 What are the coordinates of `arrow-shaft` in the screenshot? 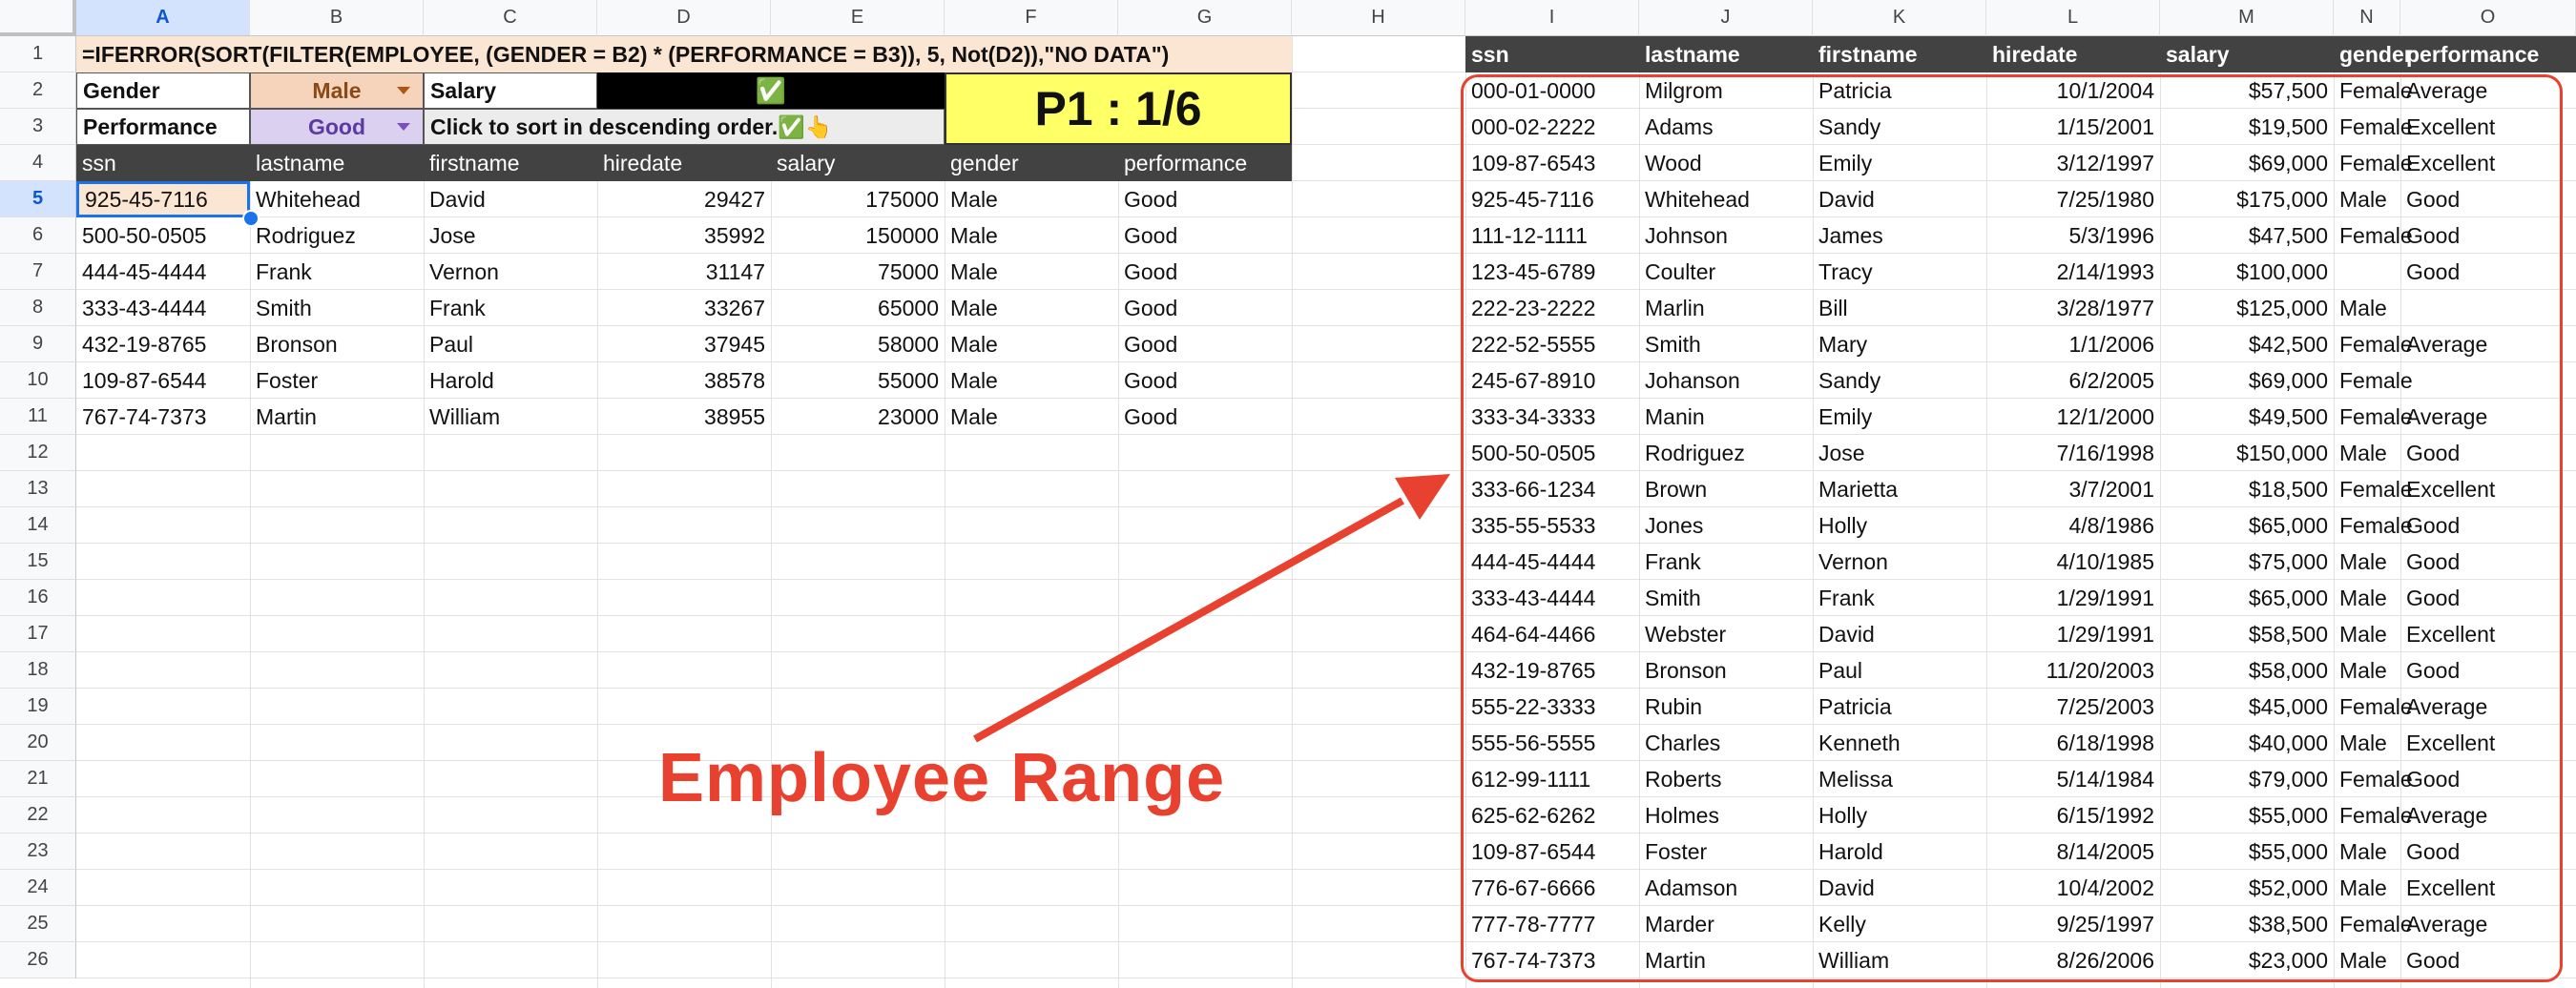 It's located at (1188, 620).